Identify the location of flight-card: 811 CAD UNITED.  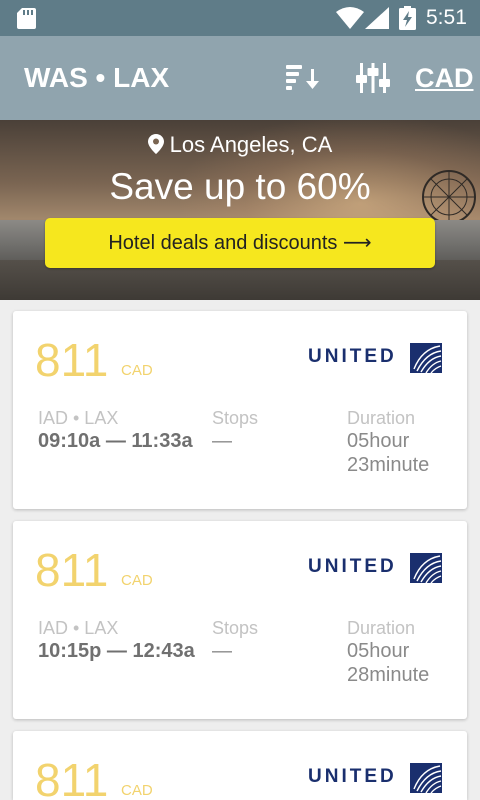
(240, 765).